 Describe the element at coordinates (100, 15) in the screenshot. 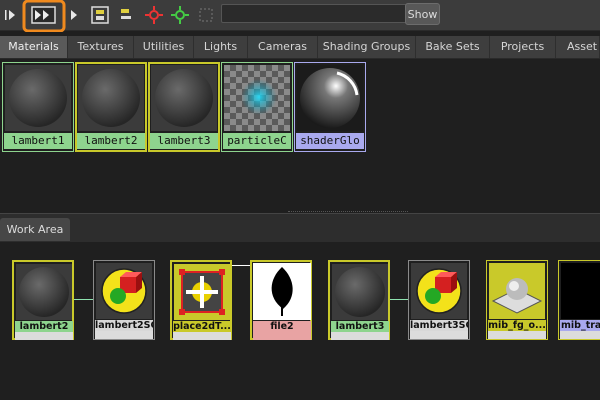

I see `layout-graph-icon` at that location.